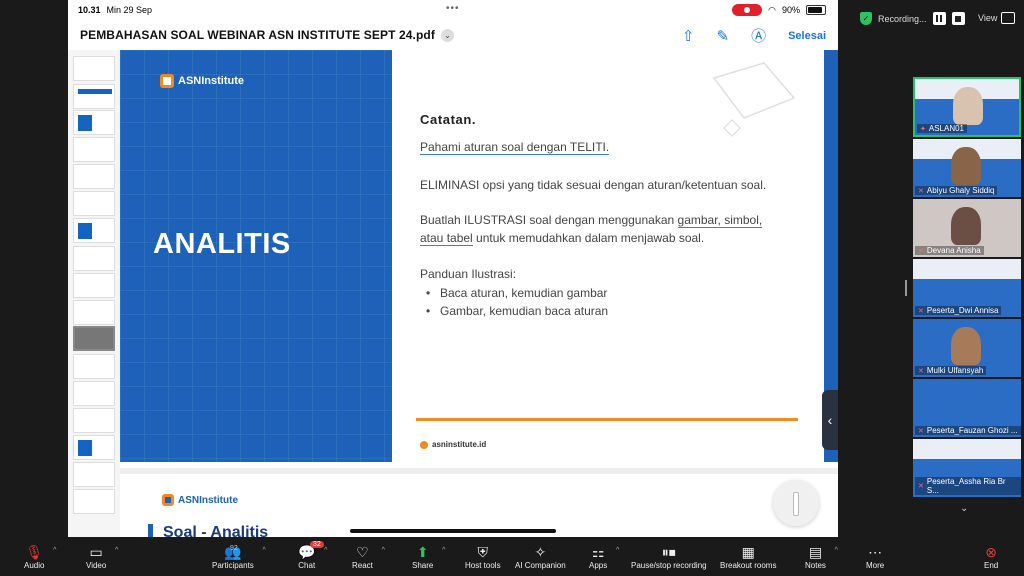 This screenshot has width=1024, height=576. Describe the element at coordinates (211, 81) in the screenshot. I see `asn-logo-text: ASNInstitute` at that location.